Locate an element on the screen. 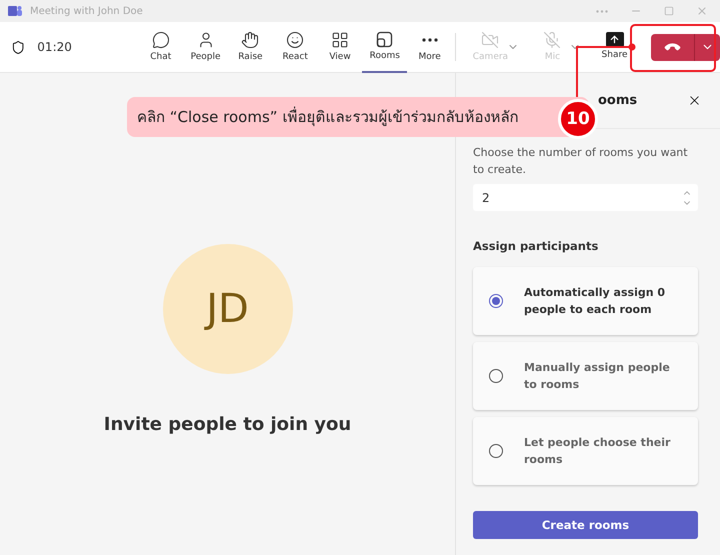 This screenshot has height=555, width=720. invite-message: Invite people to join you is located at coordinates (228, 424).